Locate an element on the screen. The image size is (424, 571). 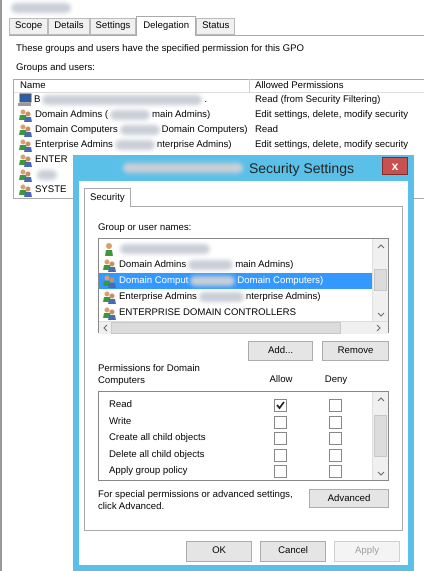
list-item: Domain Admins main Admins) is located at coordinates (235, 265).